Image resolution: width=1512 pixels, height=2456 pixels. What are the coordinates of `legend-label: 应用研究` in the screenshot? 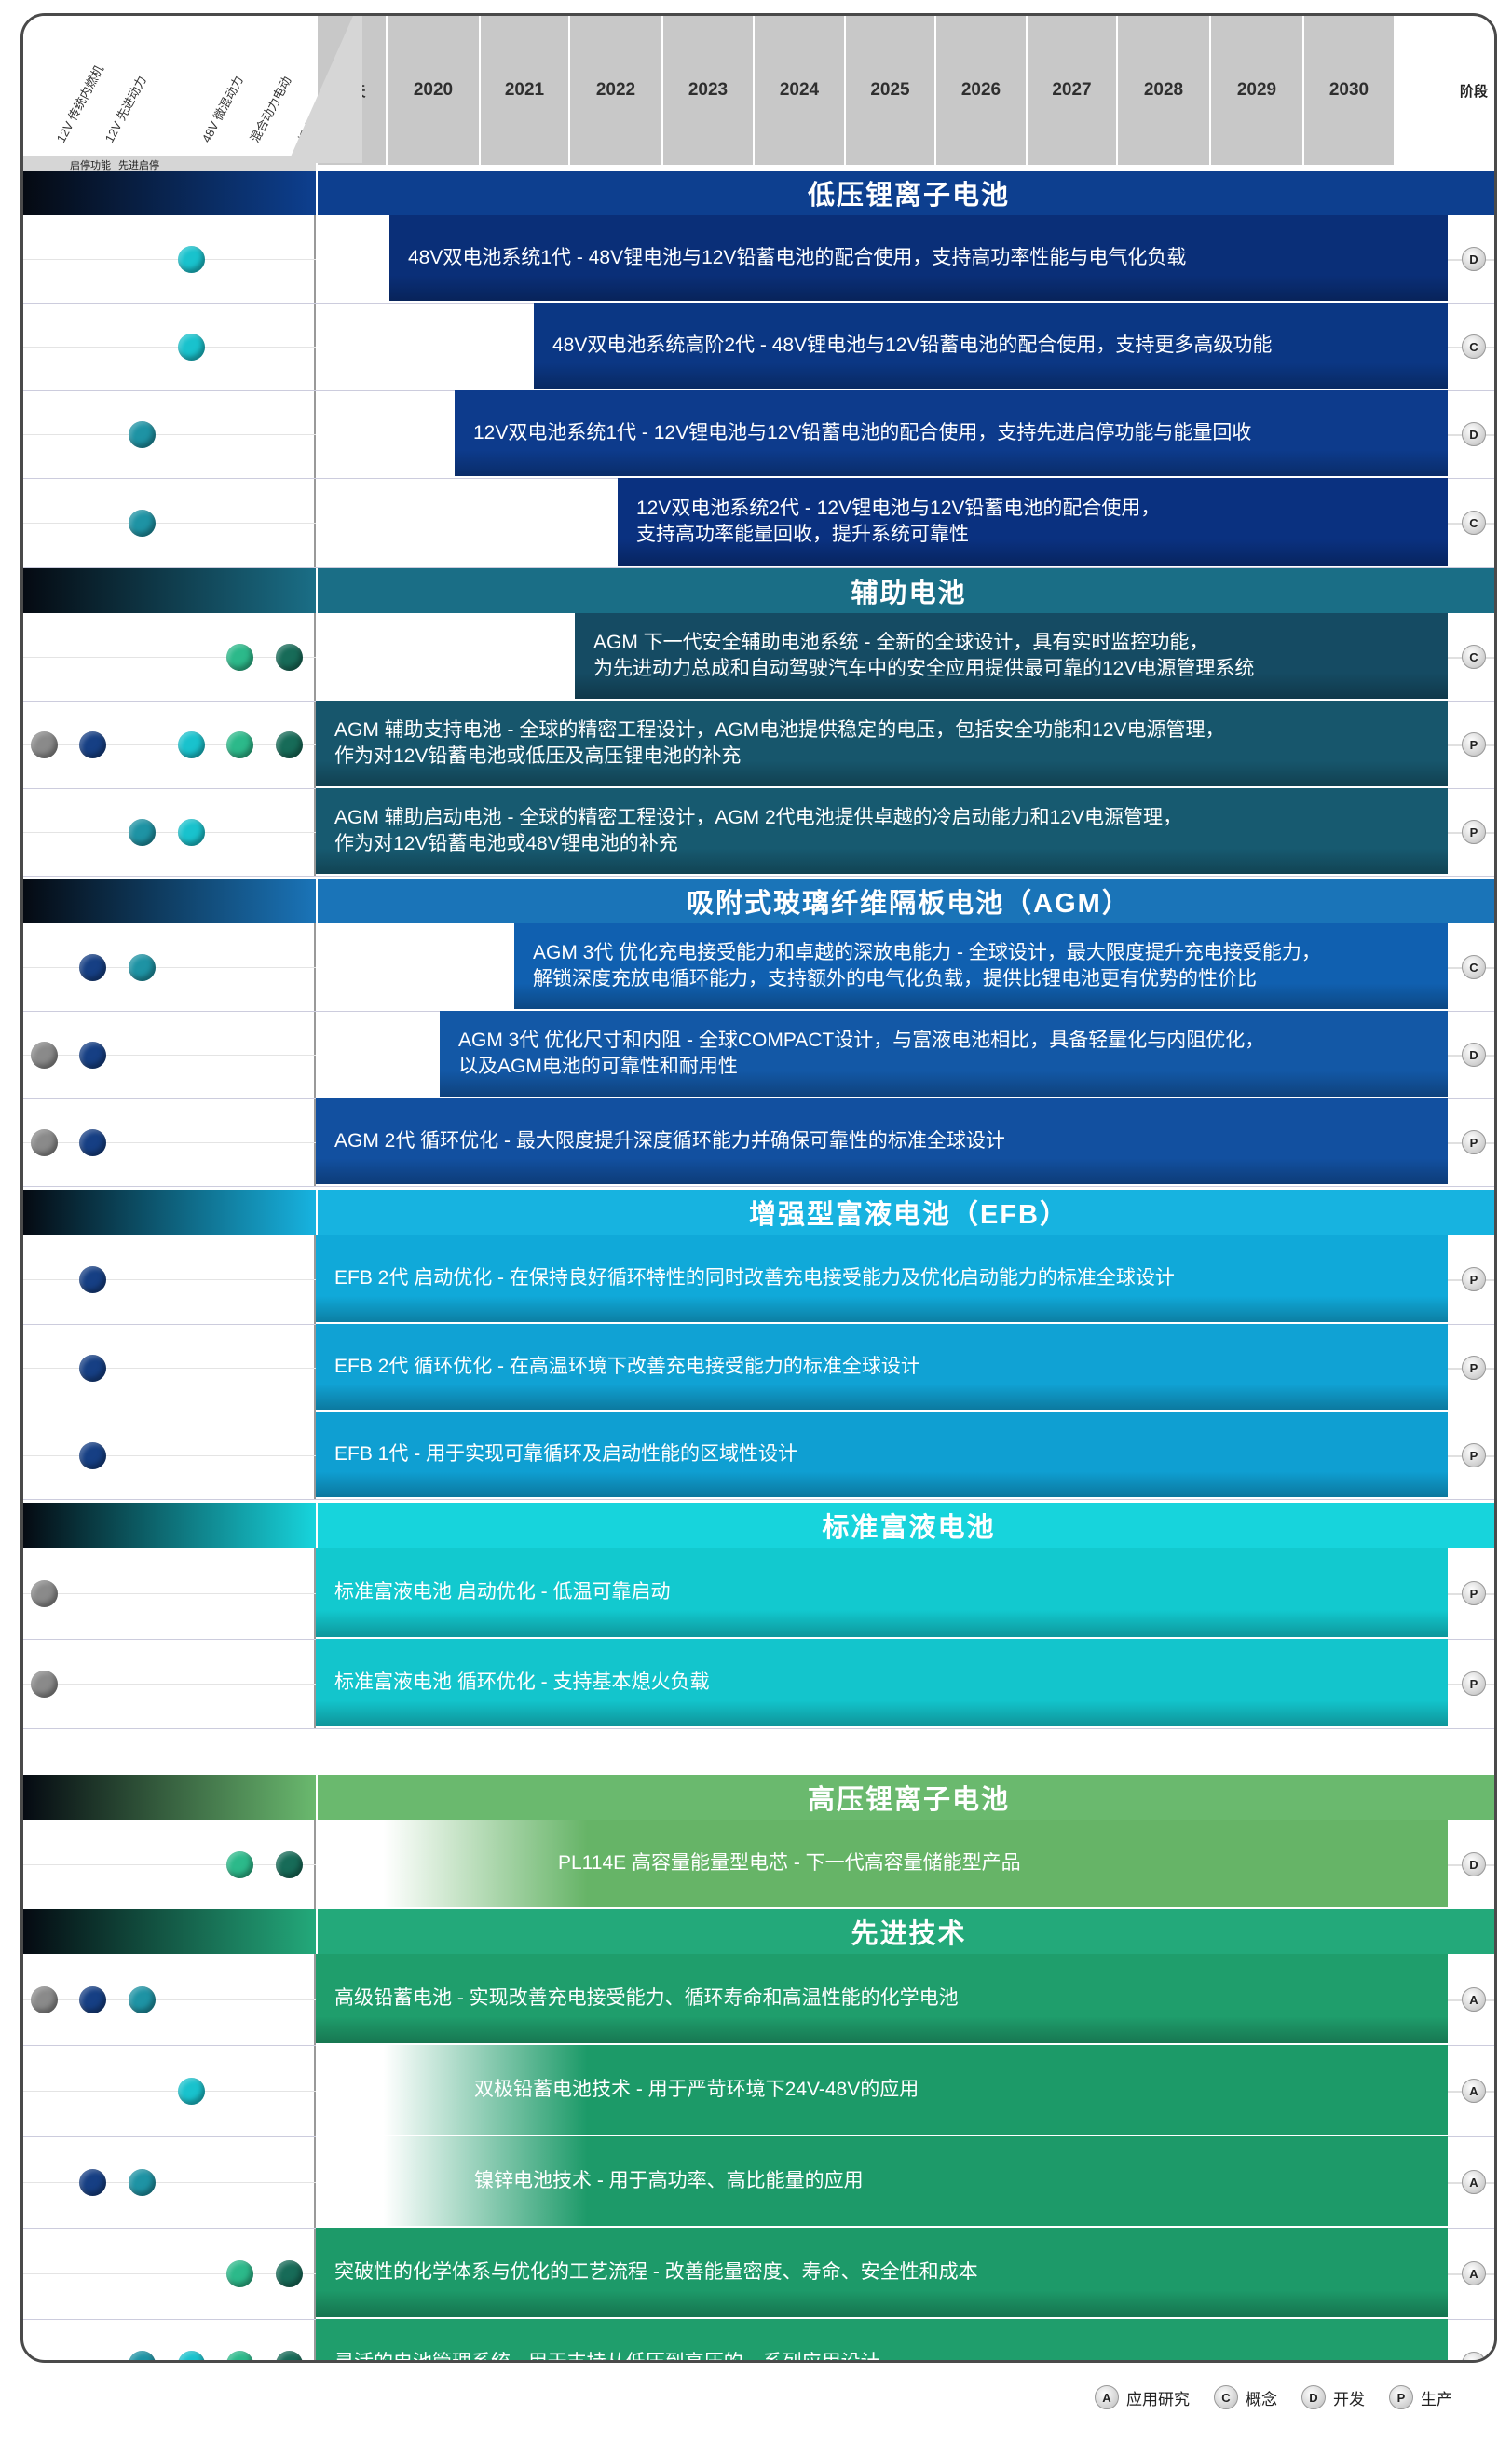 It's located at (1158, 2399).